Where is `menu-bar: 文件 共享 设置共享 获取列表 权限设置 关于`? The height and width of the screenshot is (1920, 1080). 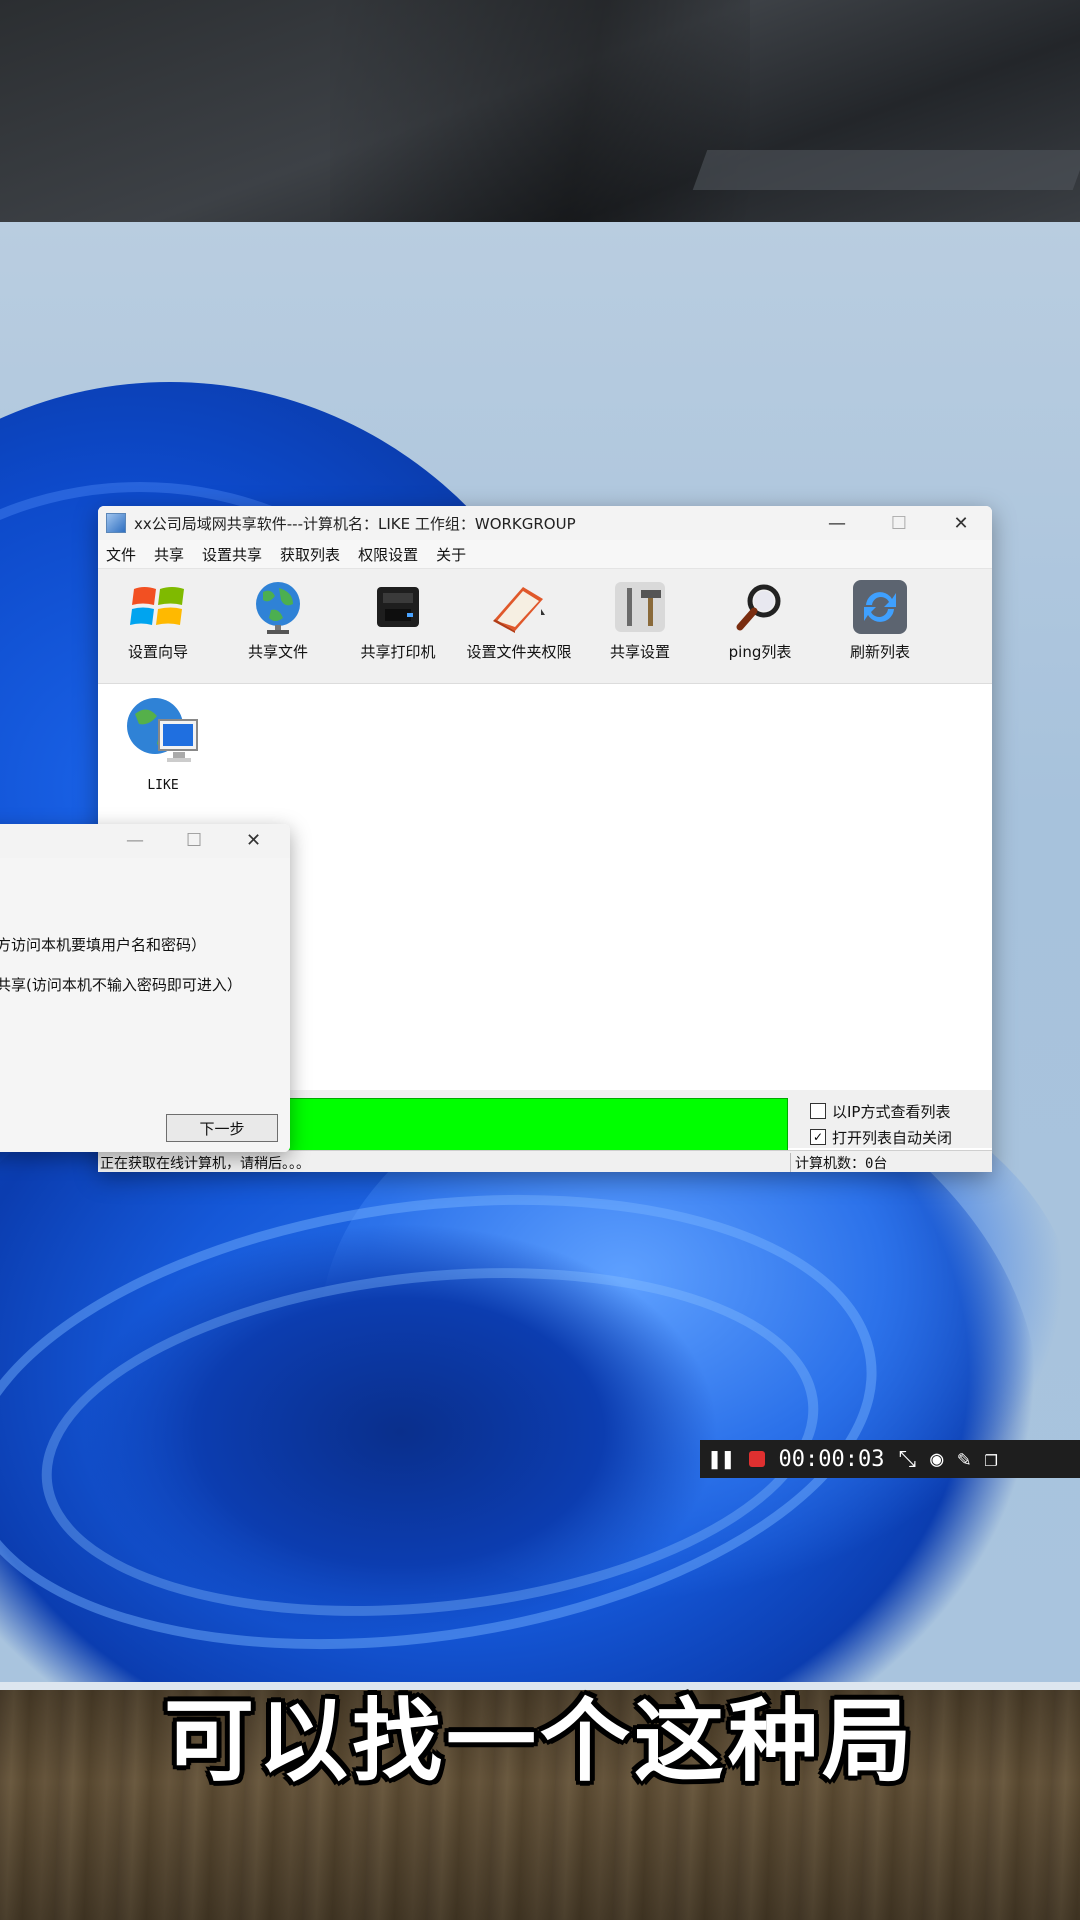 menu-bar: 文件 共享 设置共享 获取列表 权限设置 关于 is located at coordinates (545, 554).